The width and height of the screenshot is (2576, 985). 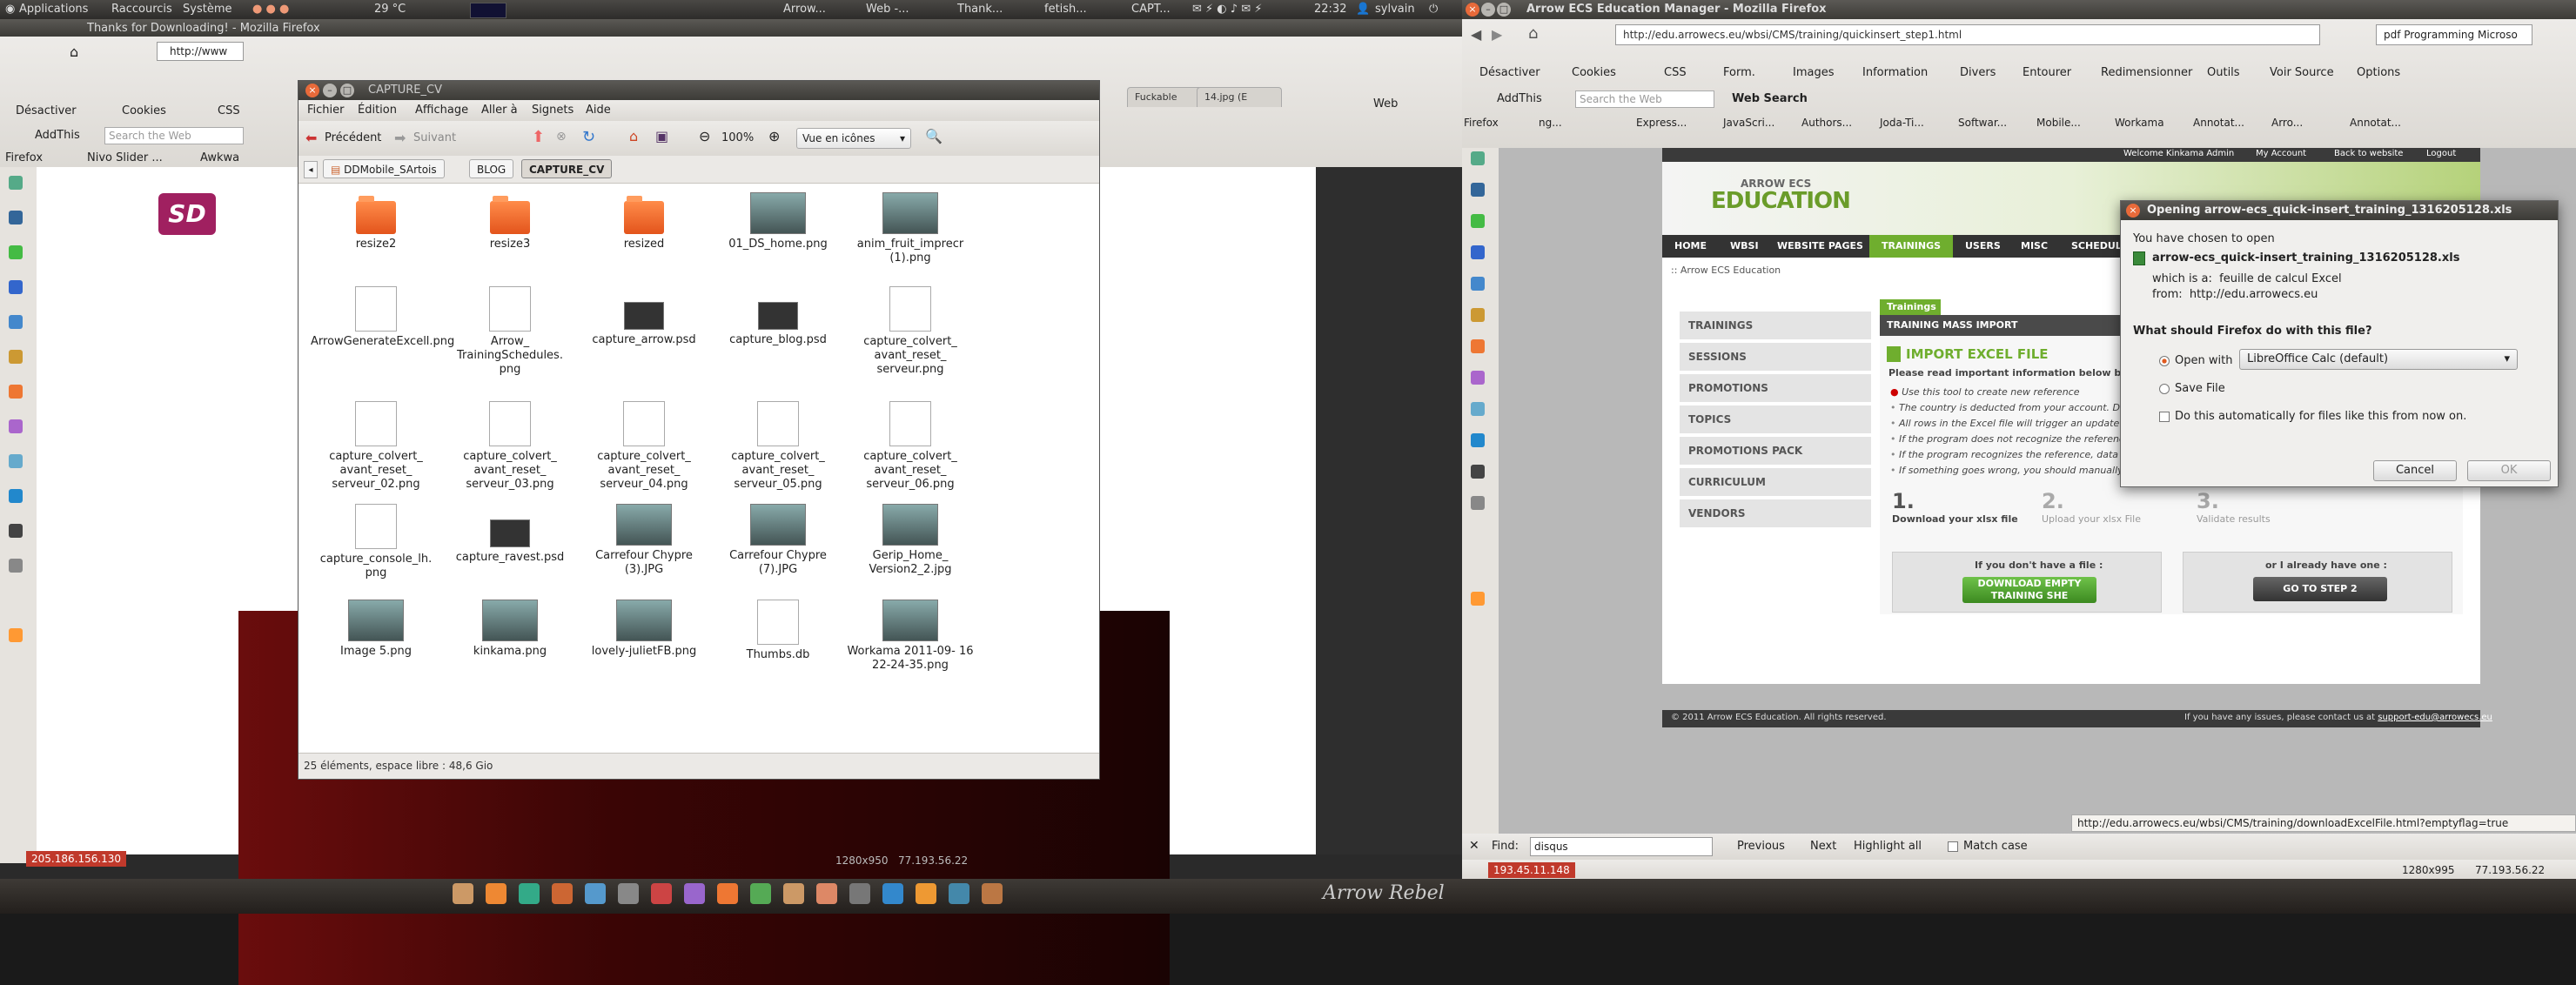 I want to click on tray-icons: ✉ ⚡ ◐ ♪ ✉ ⚡, so click(x=1227, y=9).